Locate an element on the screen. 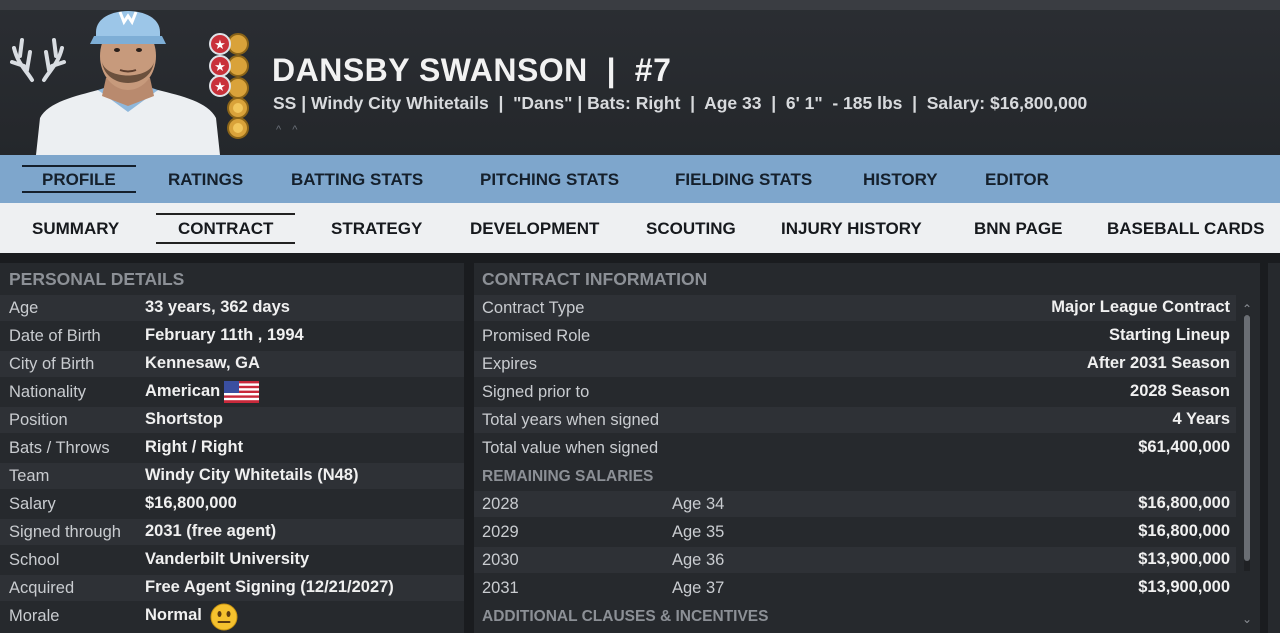 This screenshot has width=1280, height=633. detail-label: Position is located at coordinates (38, 420).